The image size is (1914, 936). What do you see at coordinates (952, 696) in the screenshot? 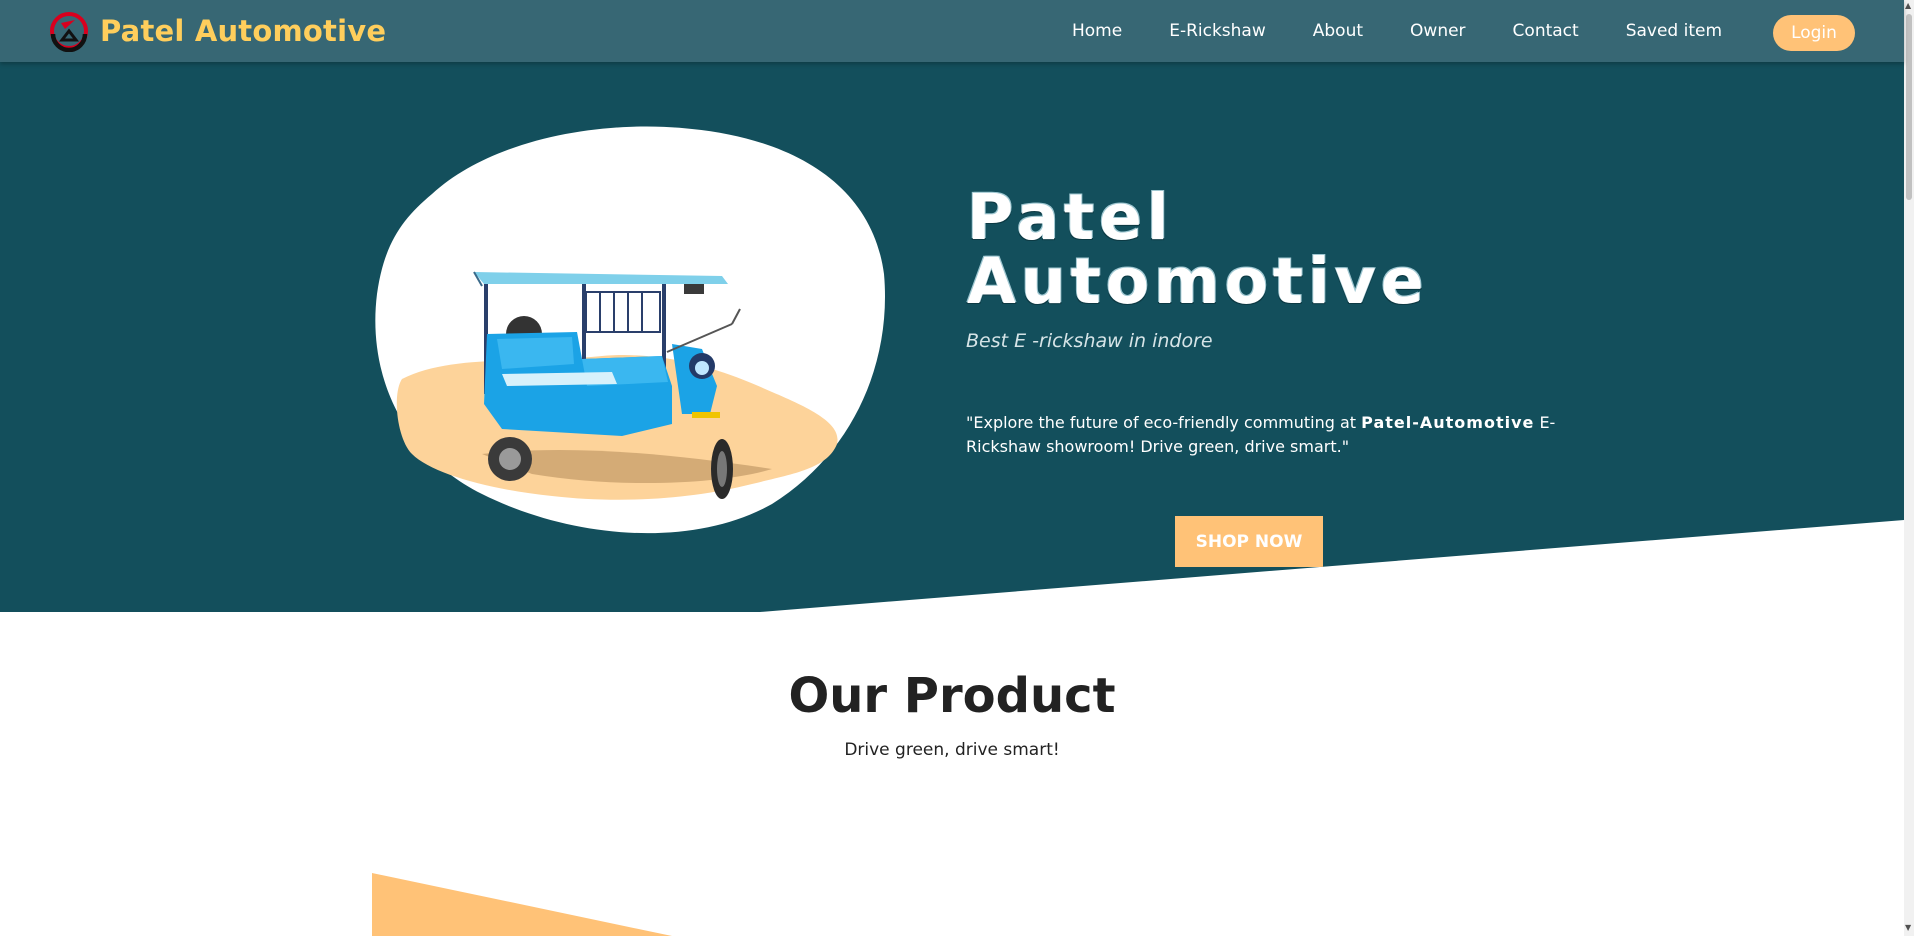
I see `products-title: Our Product` at bounding box center [952, 696].